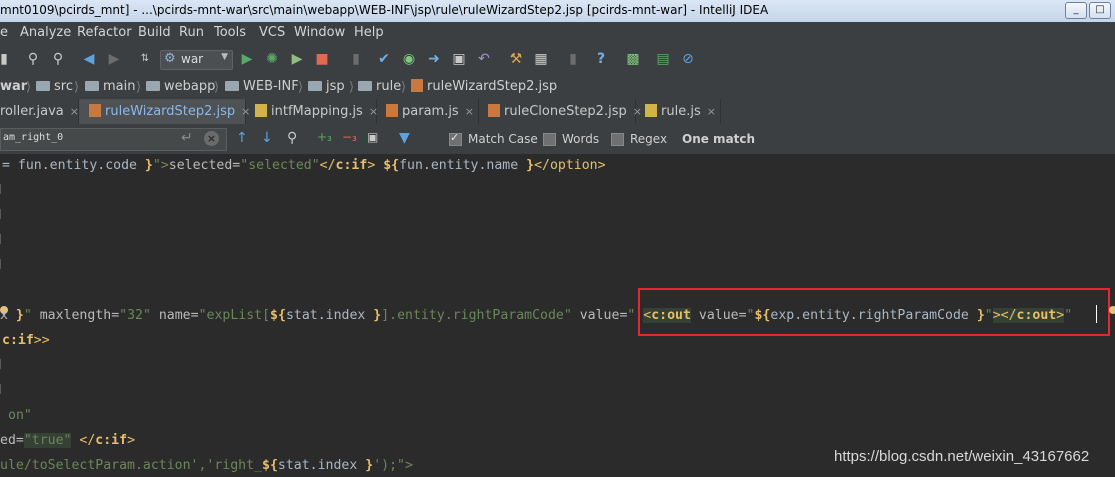  What do you see at coordinates (580, 139) in the screenshot?
I see `words-label: Words` at bounding box center [580, 139].